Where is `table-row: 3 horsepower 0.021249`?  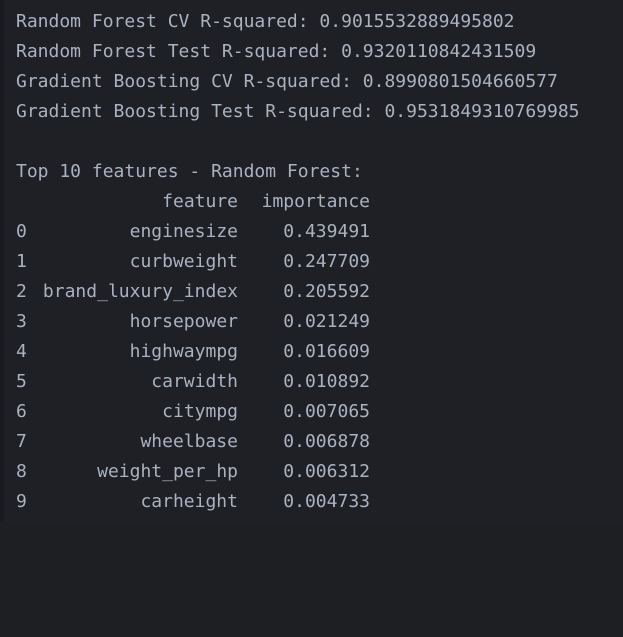 table-row: 3 horsepower 0.021249 is located at coordinates (311, 322).